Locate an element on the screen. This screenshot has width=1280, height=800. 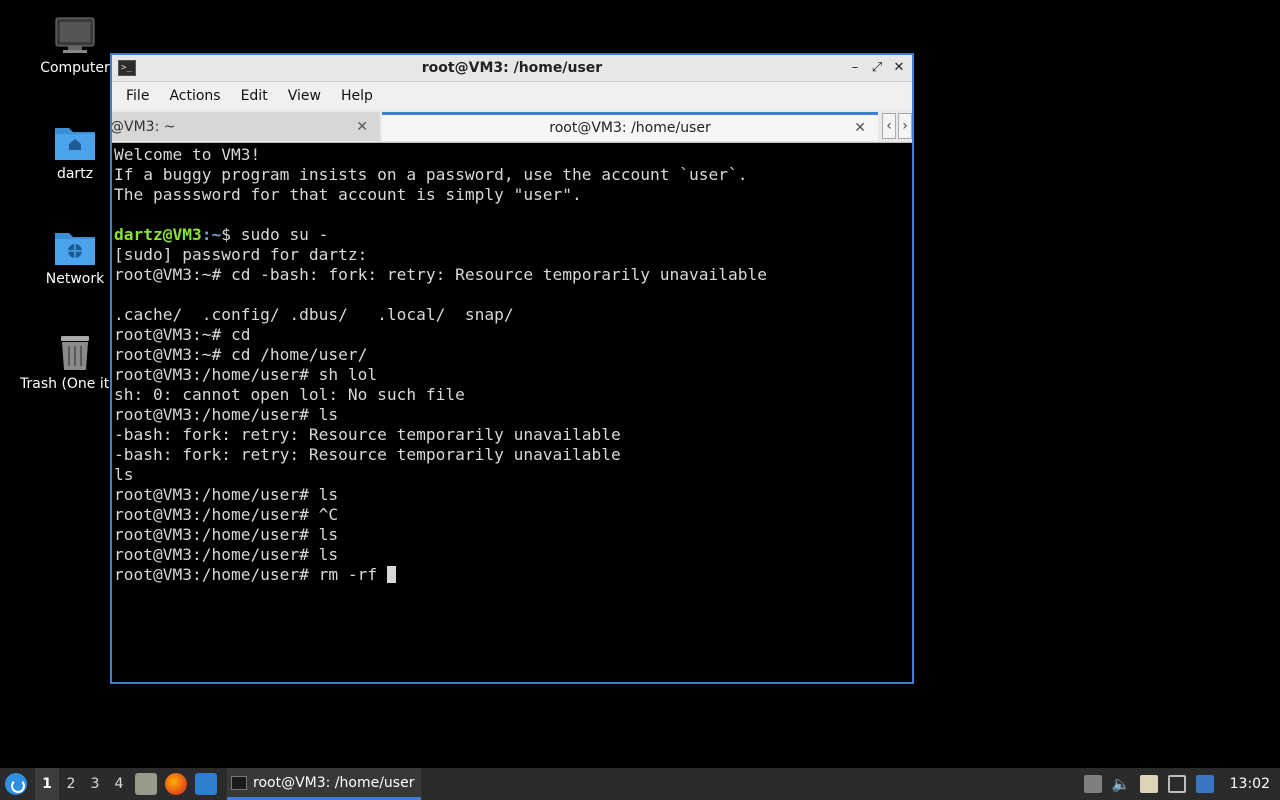
start-menu-icon is located at coordinates (16, 784).